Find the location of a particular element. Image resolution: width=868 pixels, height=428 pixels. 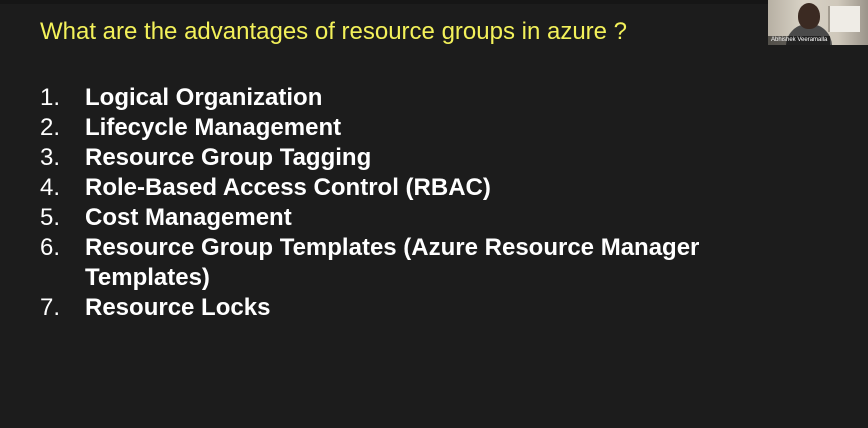

list-item-text: Resource Group Tagging is located at coordinates (228, 157).